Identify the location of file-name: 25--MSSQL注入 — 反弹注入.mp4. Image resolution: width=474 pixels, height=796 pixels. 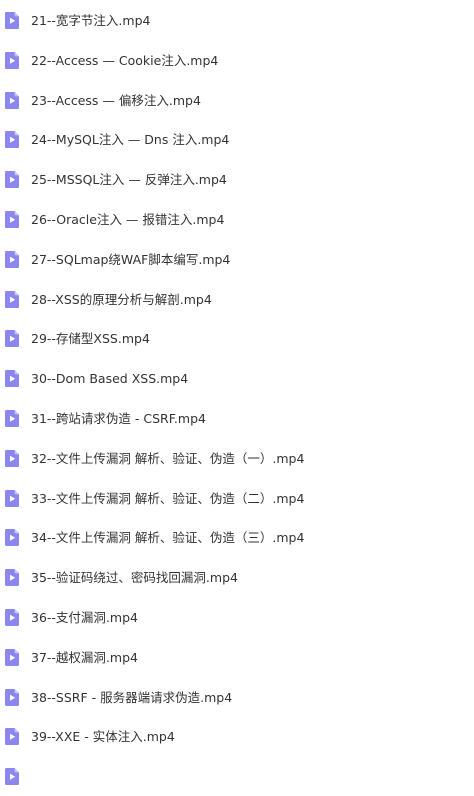
(129, 180).